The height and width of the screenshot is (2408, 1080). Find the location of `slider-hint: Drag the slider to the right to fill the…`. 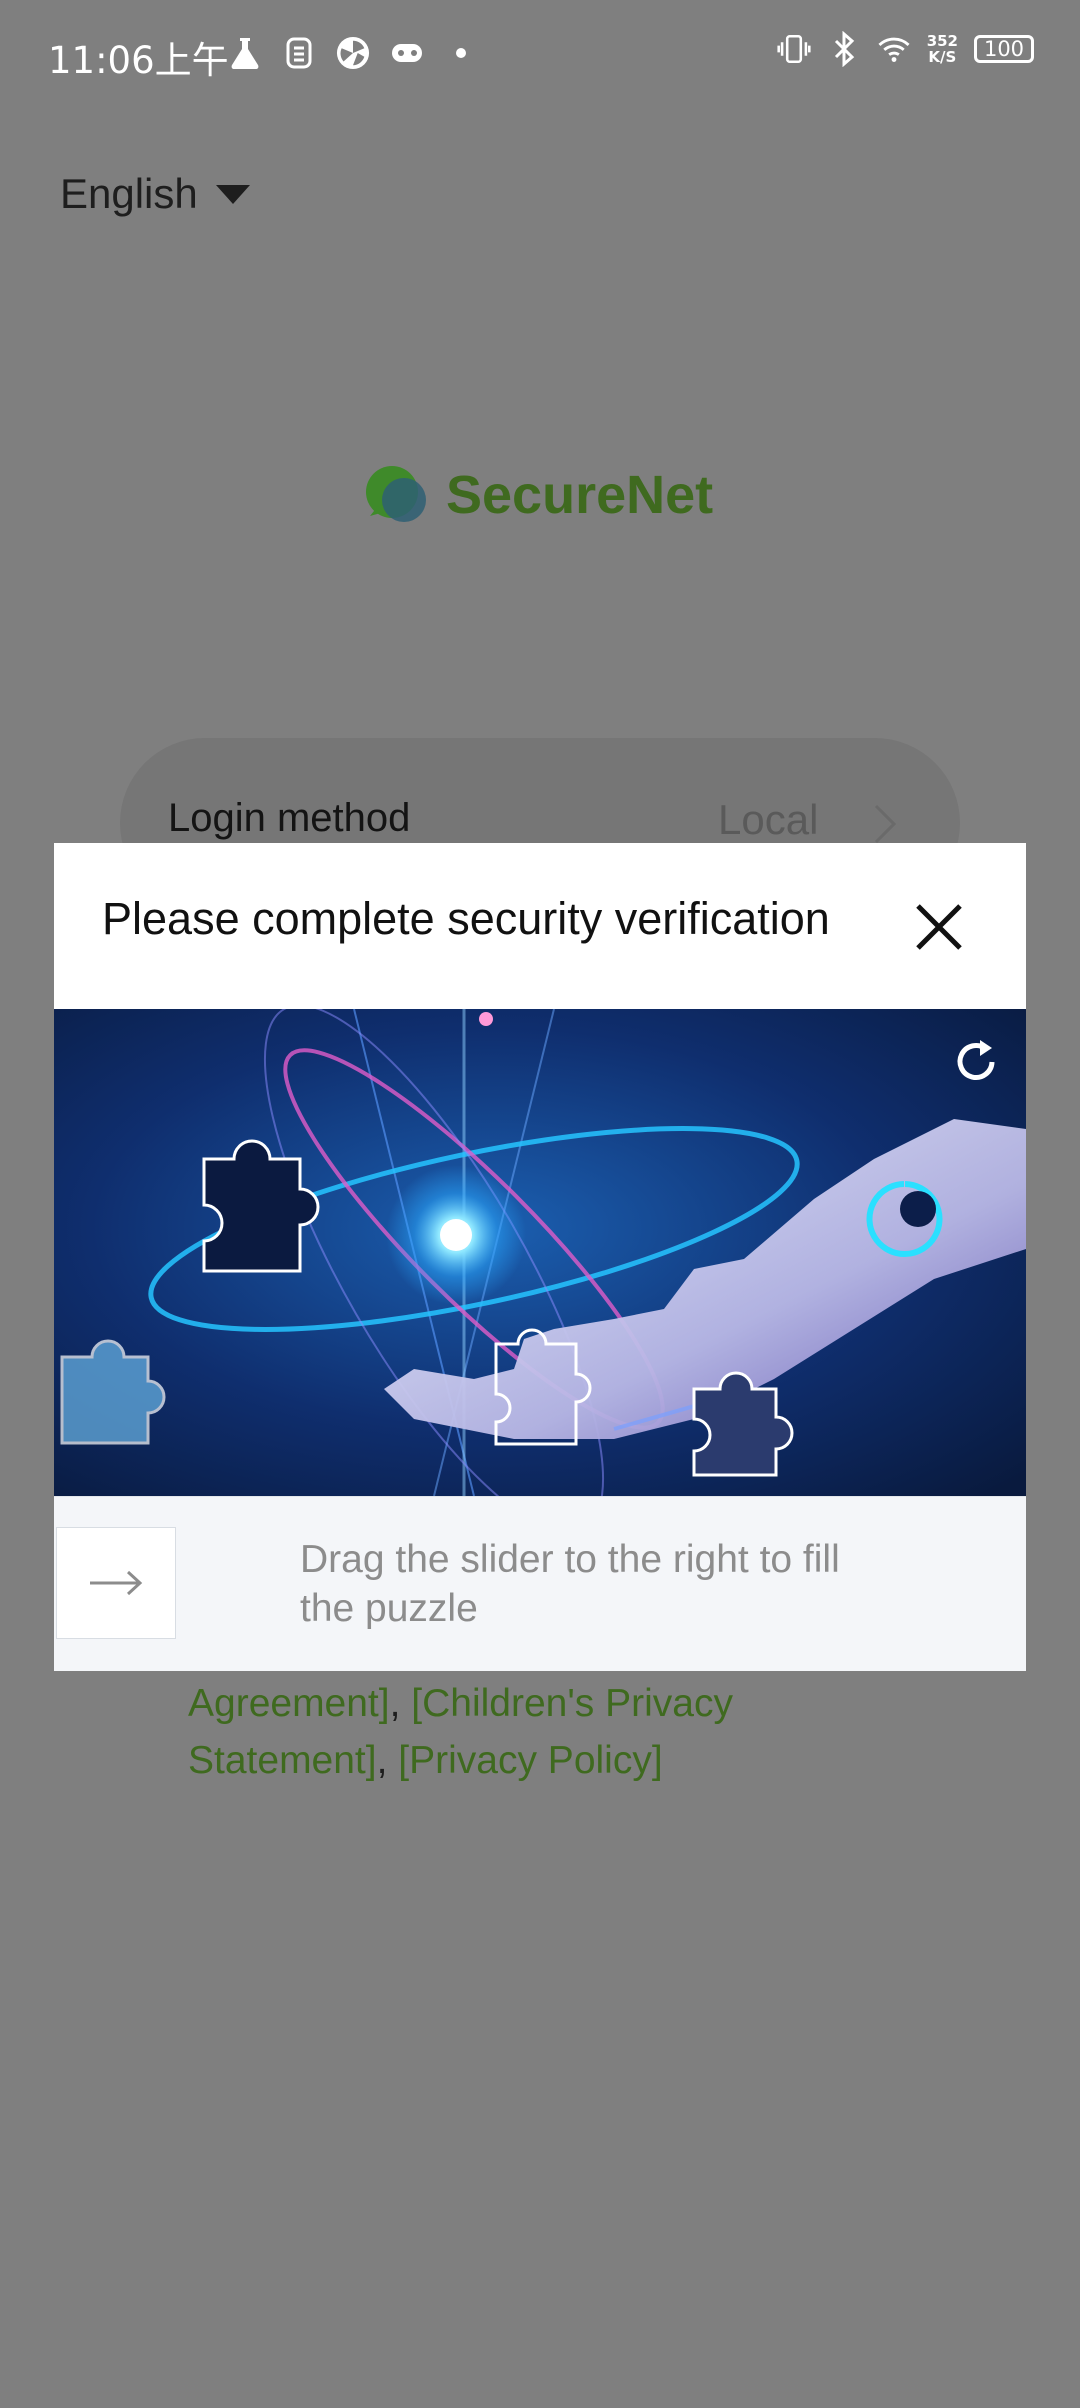

slider-hint: Drag the slider to the right to fill the… is located at coordinates (570, 1584).